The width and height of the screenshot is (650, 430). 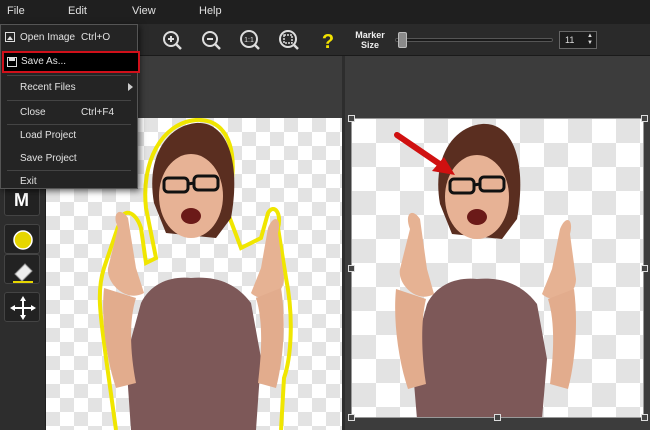 I want to click on menu-item-label: Recent Files, so click(x=48, y=87).